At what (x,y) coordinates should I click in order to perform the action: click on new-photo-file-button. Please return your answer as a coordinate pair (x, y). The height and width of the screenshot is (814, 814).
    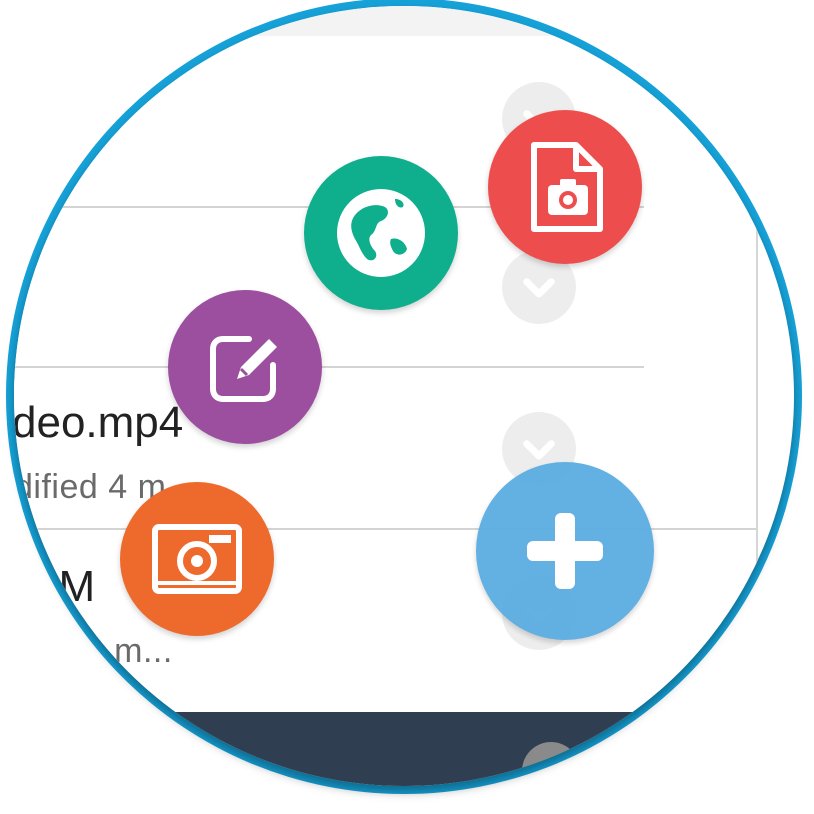
    Looking at the image, I should click on (565, 187).